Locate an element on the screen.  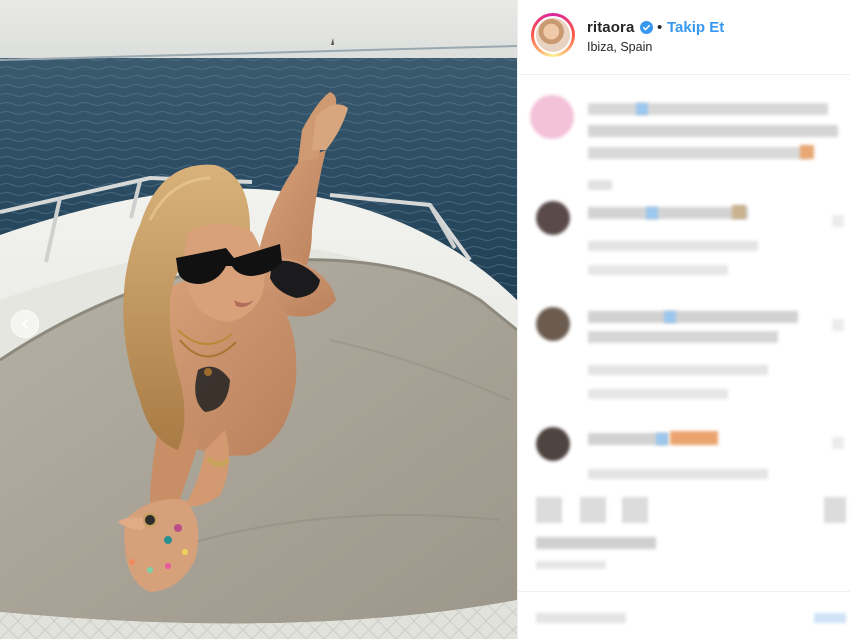
previous-image-button is located at coordinates (25, 324).